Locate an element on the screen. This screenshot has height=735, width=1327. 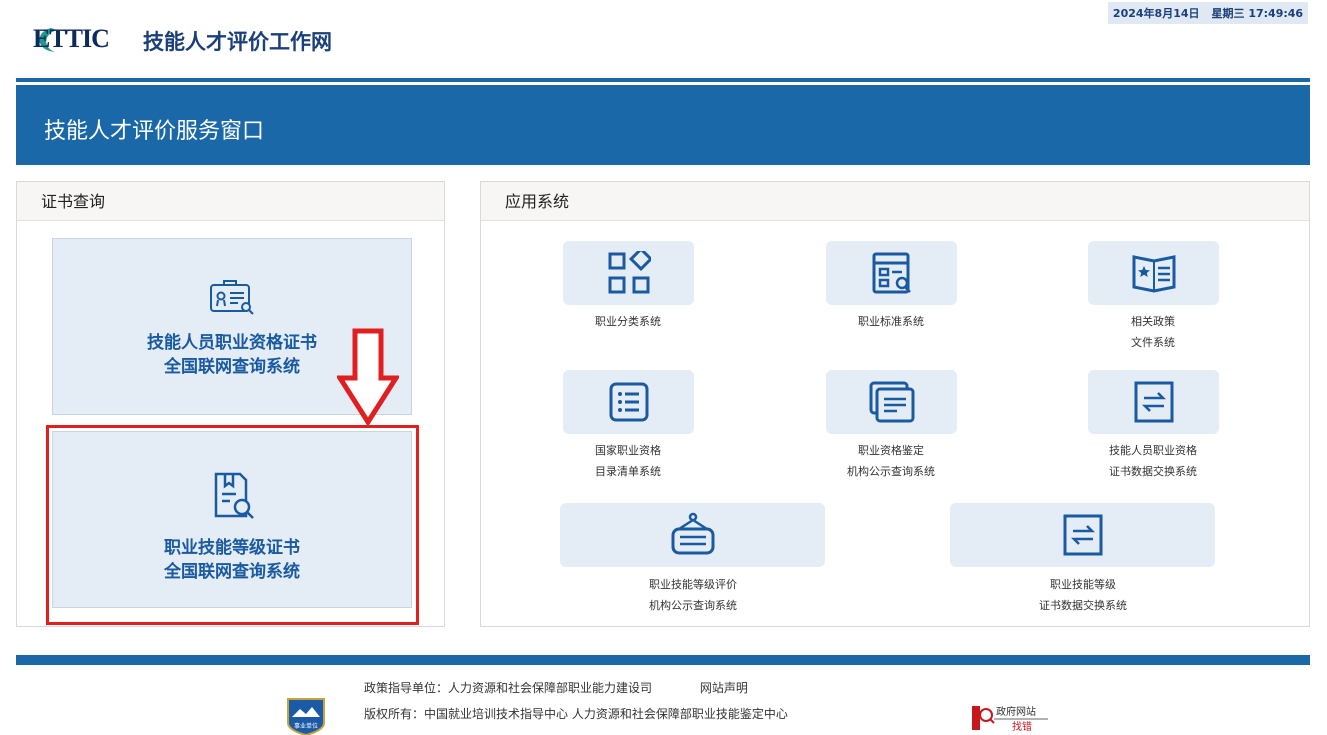
app-label-line1: 职业技能等级 is located at coordinates (1083, 584).